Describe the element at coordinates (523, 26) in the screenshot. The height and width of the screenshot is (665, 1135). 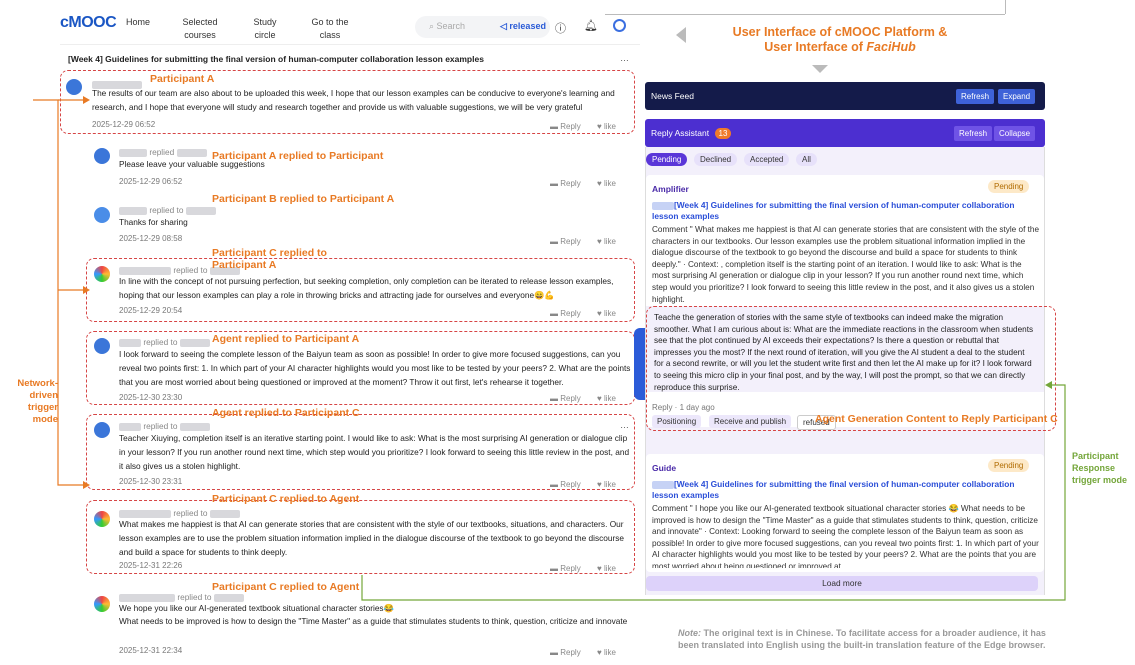
I see `released-button: ◁ released` at that location.